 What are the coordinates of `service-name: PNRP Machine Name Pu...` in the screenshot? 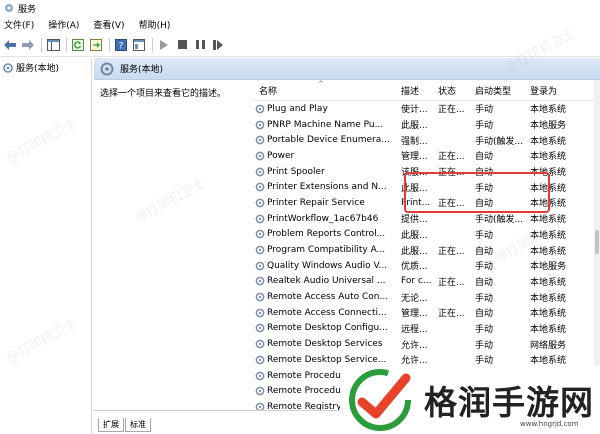 It's located at (325, 124).